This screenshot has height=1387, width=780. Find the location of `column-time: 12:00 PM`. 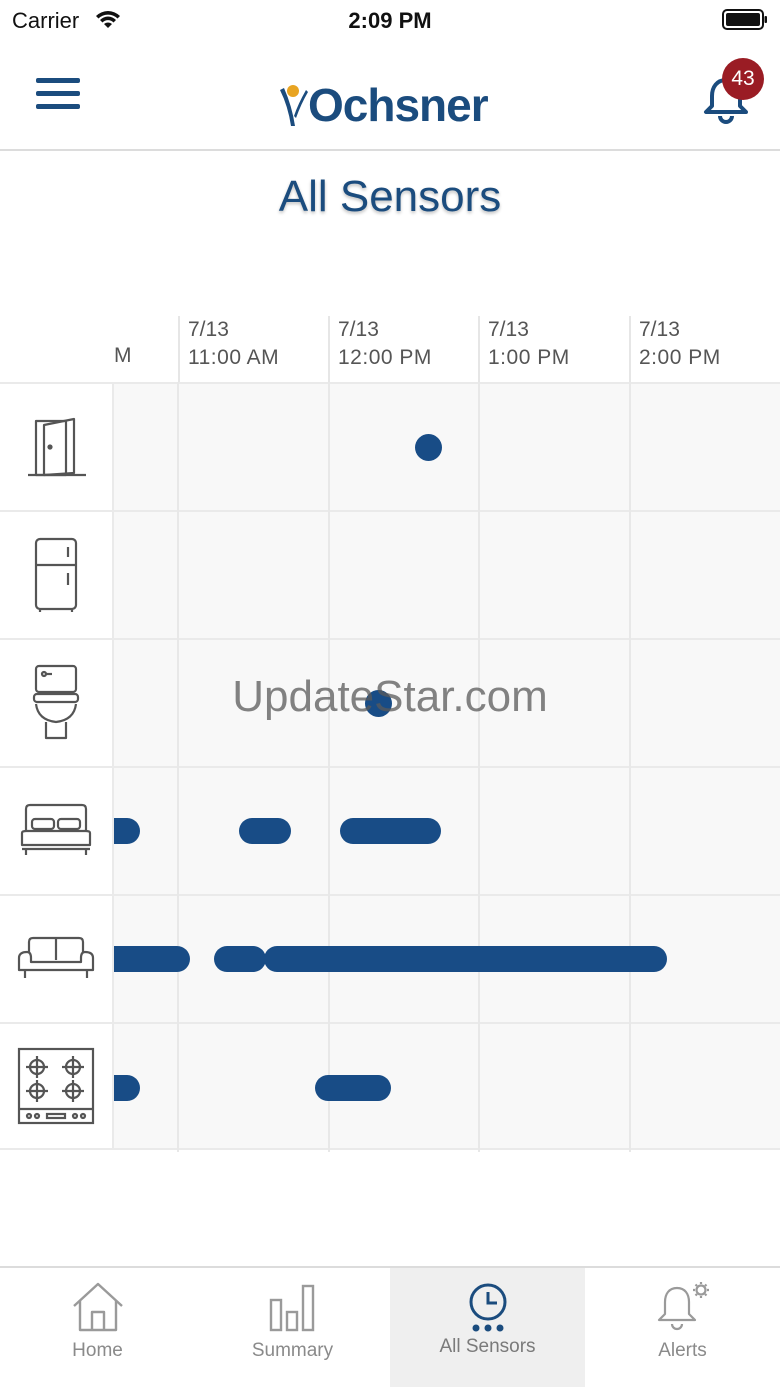

column-time: 12:00 PM is located at coordinates (385, 357).